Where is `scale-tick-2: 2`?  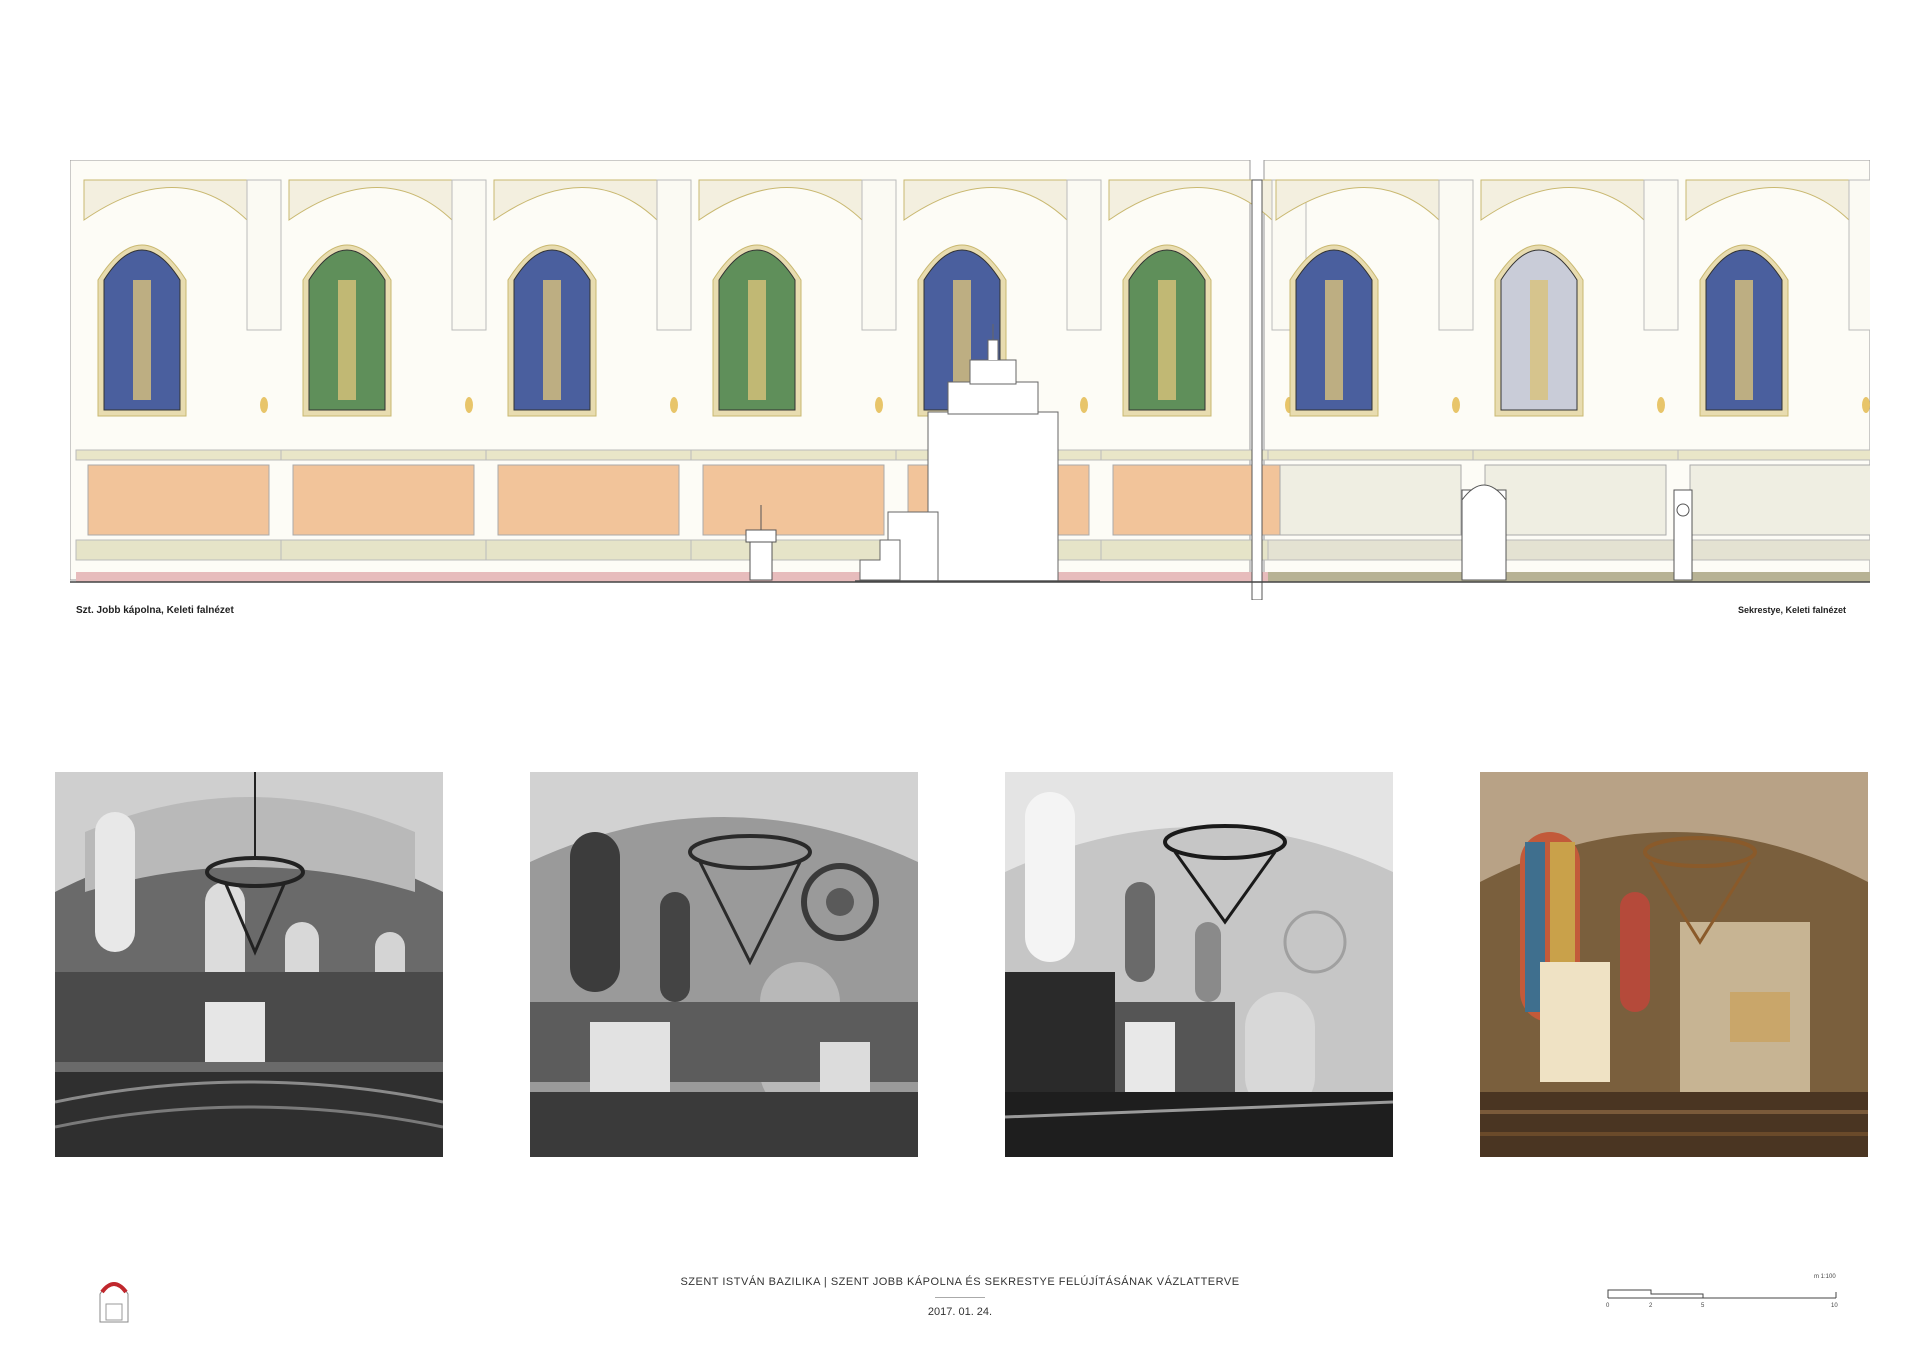
scale-tick-2: 2 is located at coordinates (1651, 1306).